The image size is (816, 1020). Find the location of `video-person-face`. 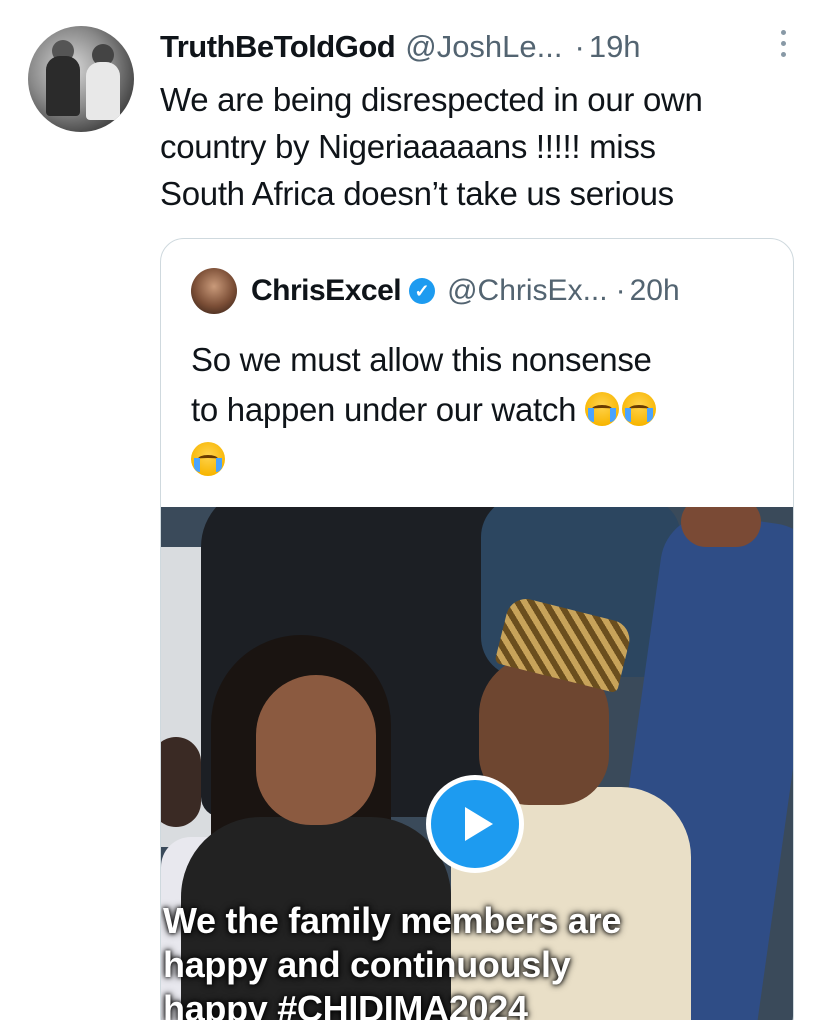

video-person-face is located at coordinates (316, 750).